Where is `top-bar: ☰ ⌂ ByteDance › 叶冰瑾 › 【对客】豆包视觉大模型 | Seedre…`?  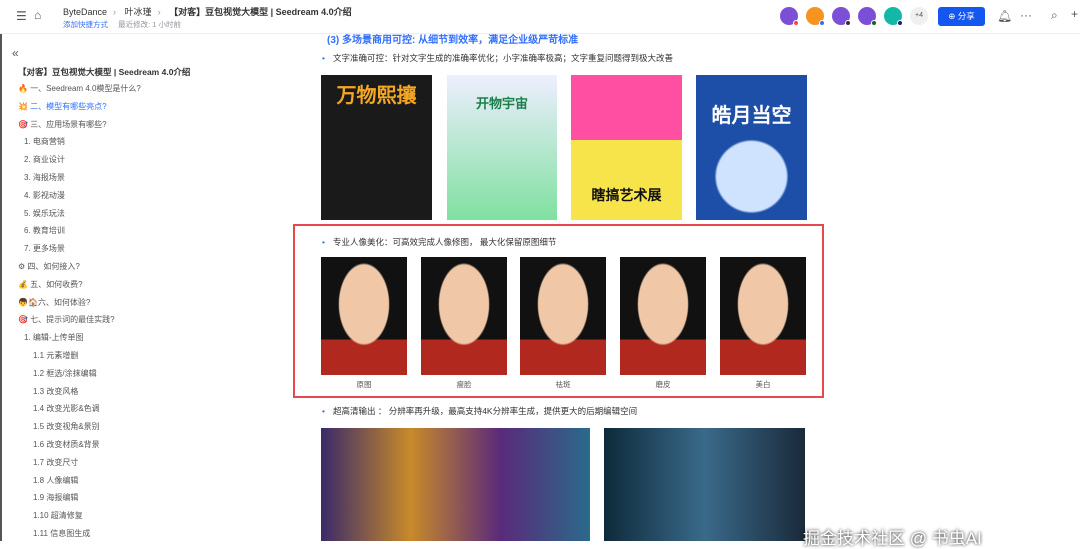
top-bar: ☰ ⌂ ByteDance › 叶冰瑾 › 【对客】豆包视觉大模型 | Seedre… is located at coordinates (540, 17).